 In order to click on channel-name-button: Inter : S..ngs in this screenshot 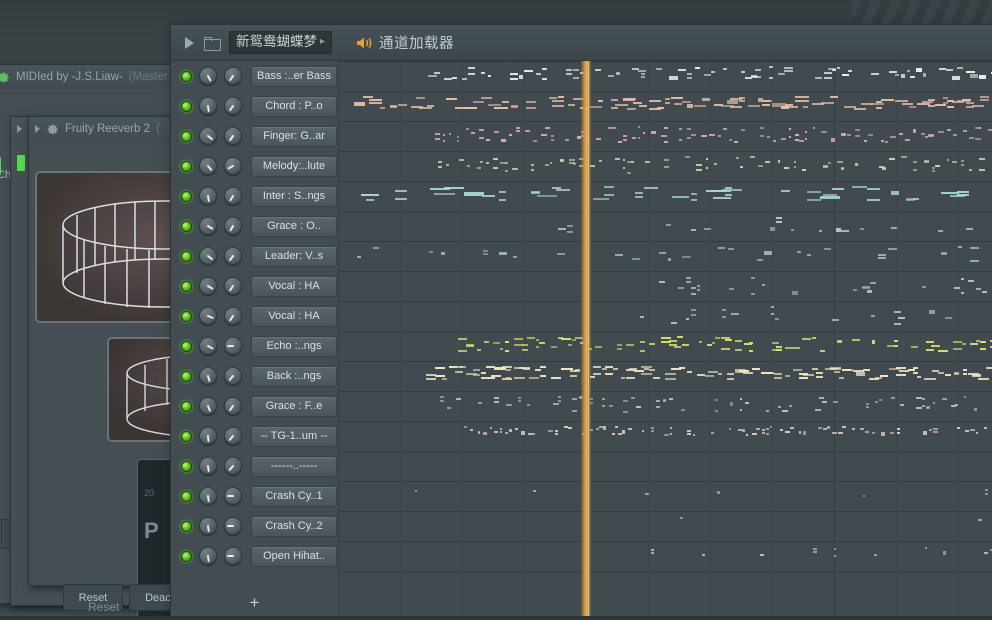, I will do `click(294, 196)`.